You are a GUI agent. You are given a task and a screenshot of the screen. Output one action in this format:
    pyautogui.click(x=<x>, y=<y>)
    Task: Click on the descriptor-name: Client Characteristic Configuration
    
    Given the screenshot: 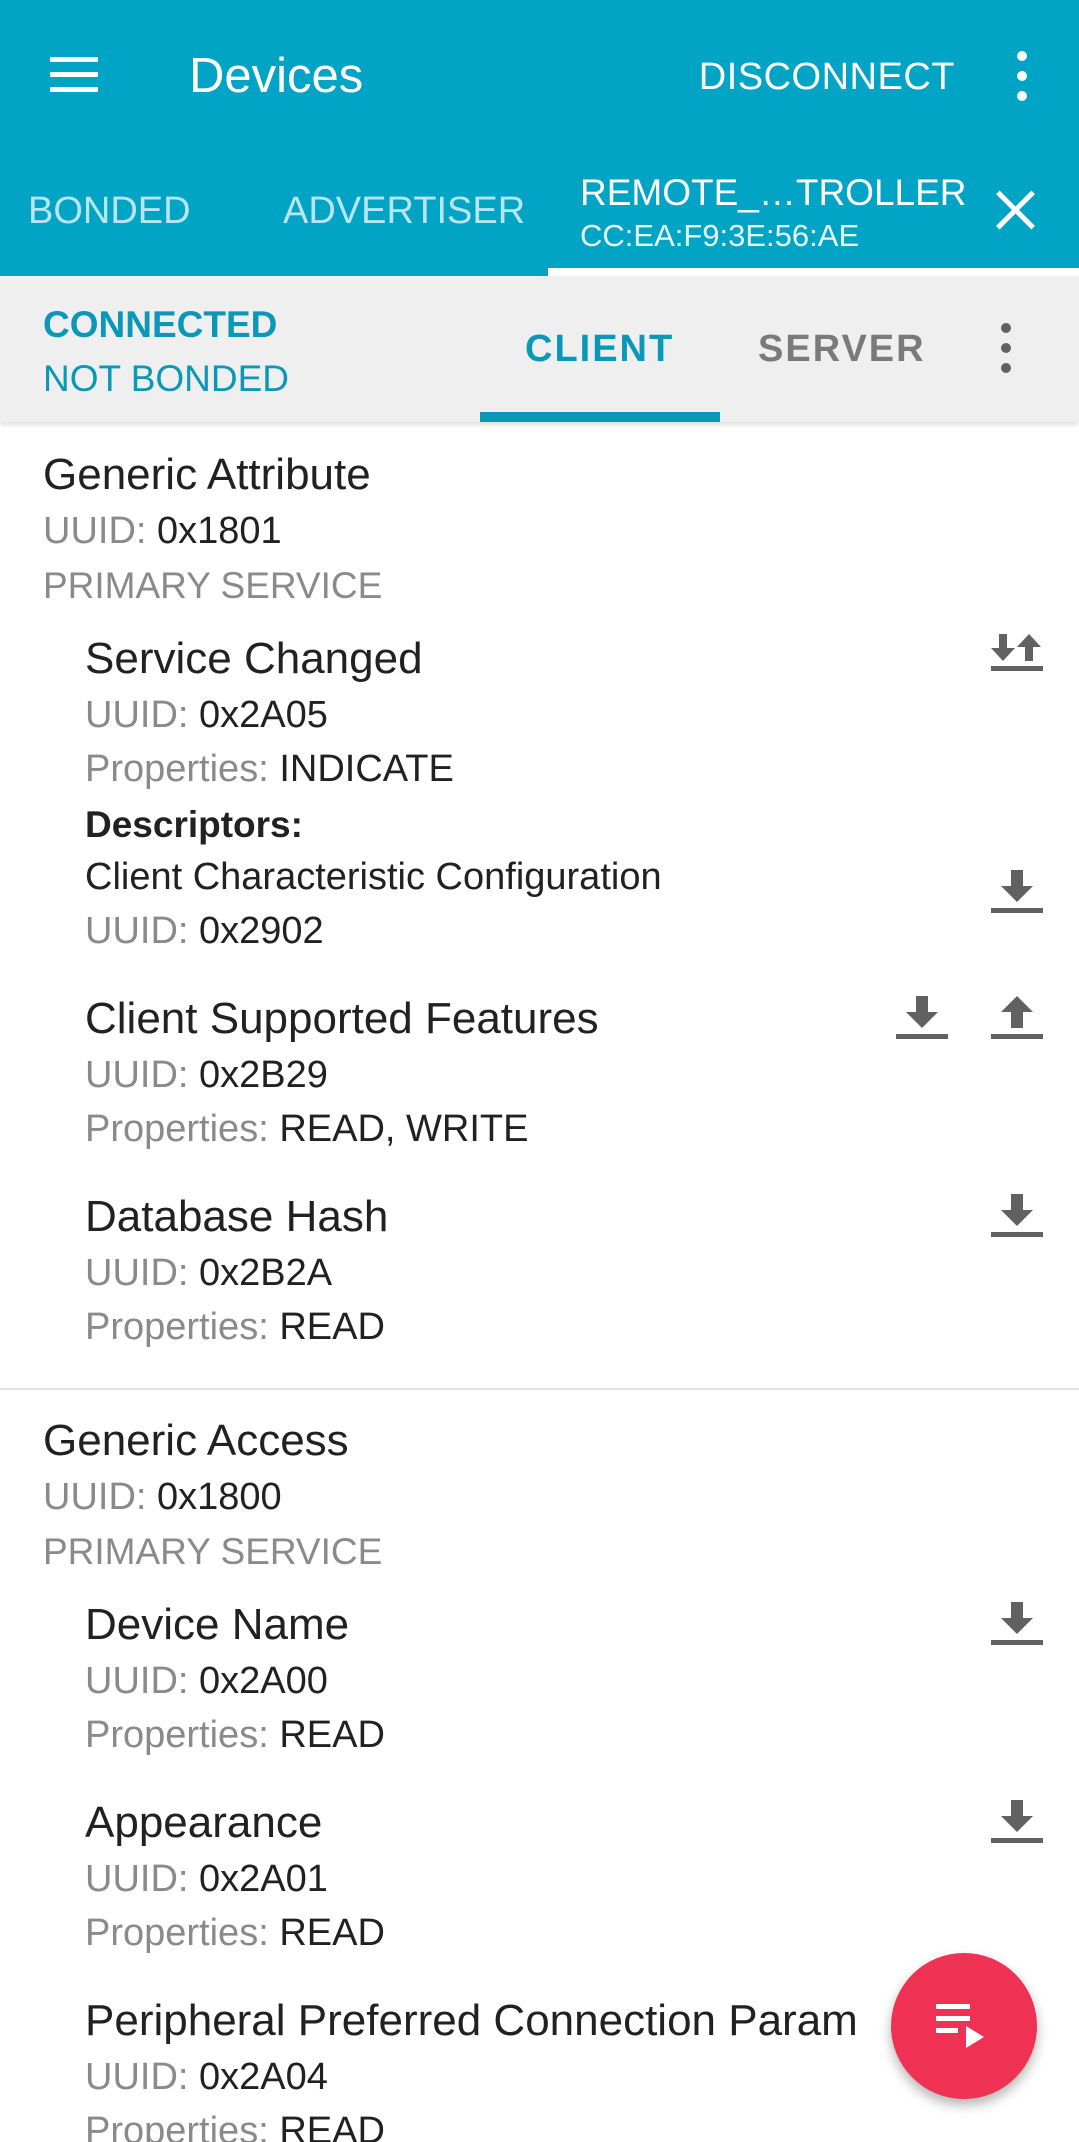 What is the action you would take?
    pyautogui.click(x=373, y=877)
    